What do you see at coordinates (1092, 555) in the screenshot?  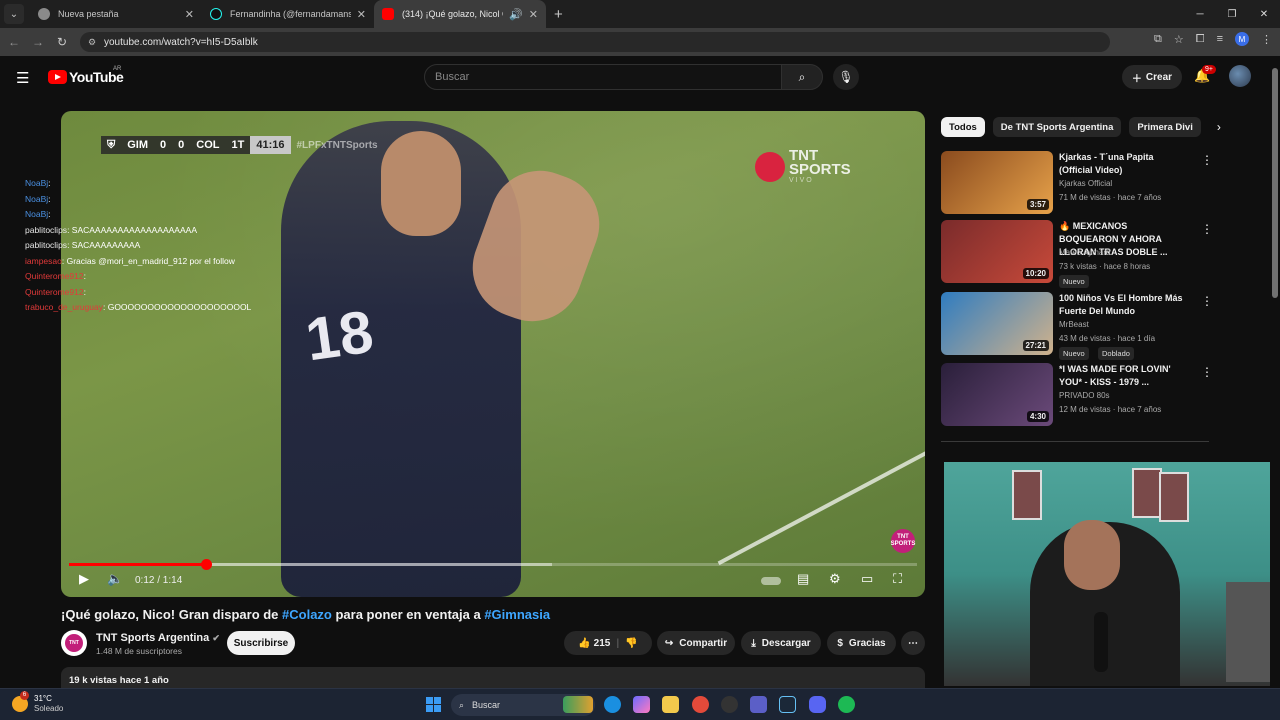 I see `streamer-face` at bounding box center [1092, 555].